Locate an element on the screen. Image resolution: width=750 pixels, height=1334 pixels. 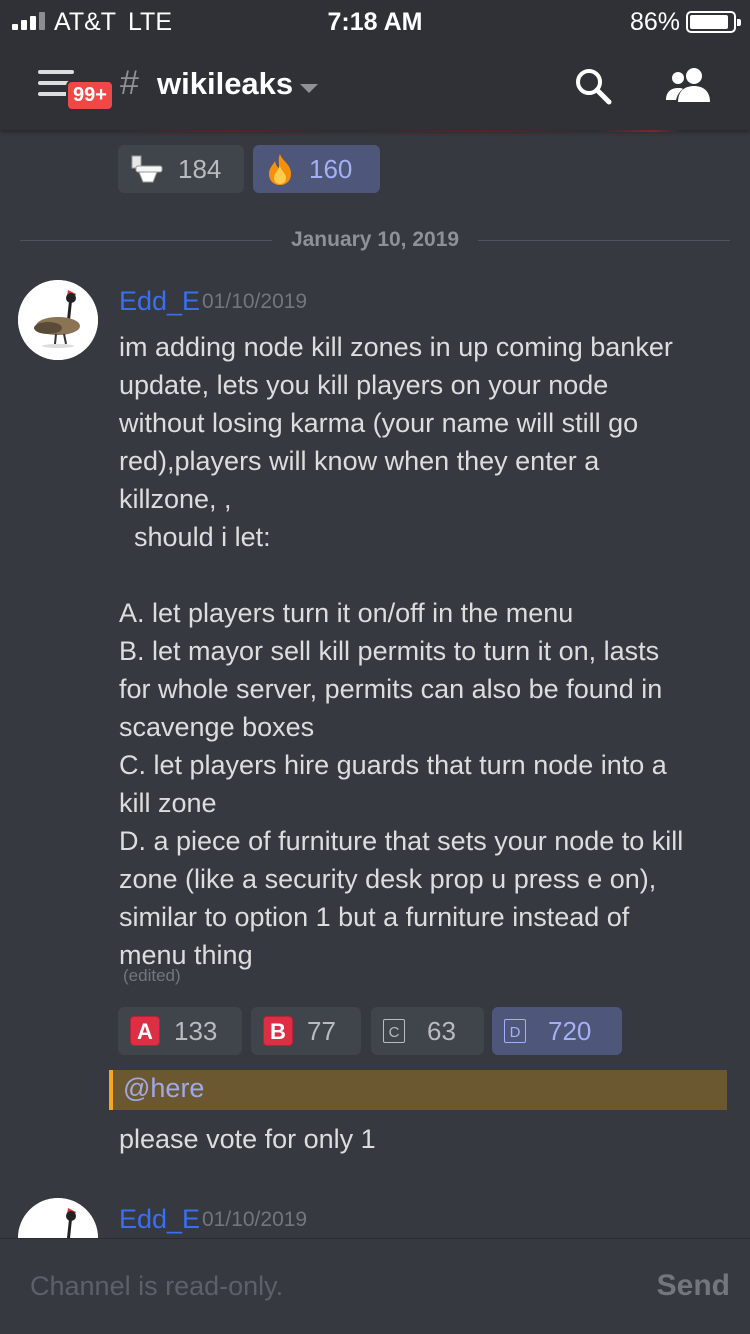
chevron-down-icon is located at coordinates (309, 88).